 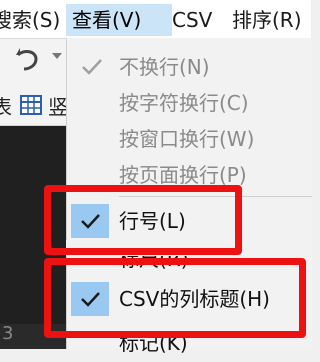 I want to click on menu-sort: 排序(R), so click(x=267, y=20).